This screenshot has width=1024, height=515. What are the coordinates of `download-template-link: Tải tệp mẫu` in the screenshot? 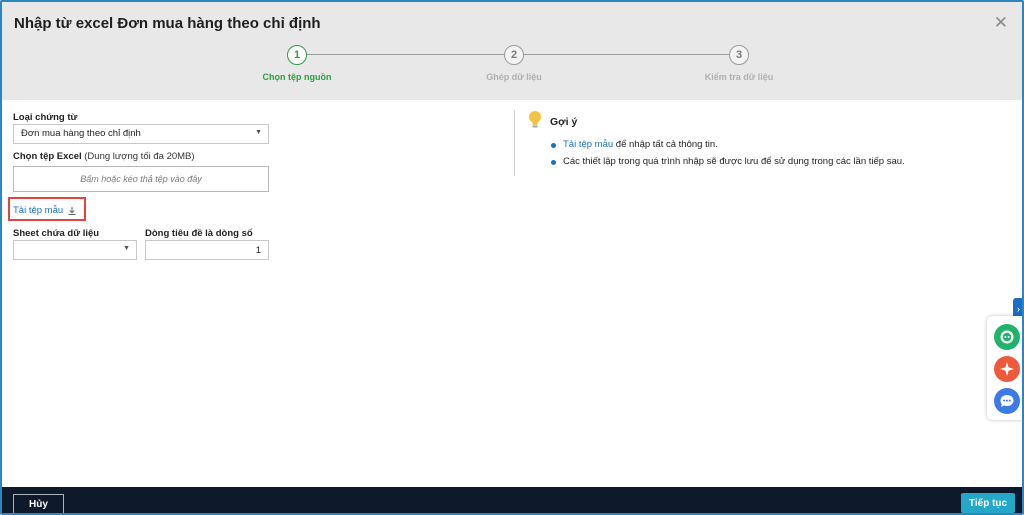 It's located at (45, 210).